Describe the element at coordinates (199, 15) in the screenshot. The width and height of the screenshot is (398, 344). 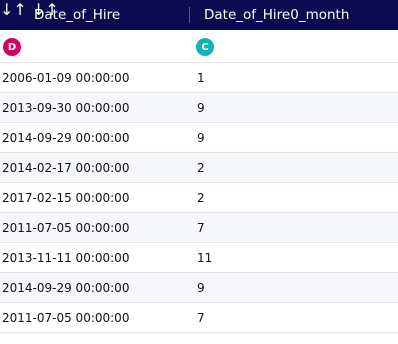
I see `grid-header: Date_of_Hire ↓↑ Date_of_Hire0_month ↓↑` at that location.